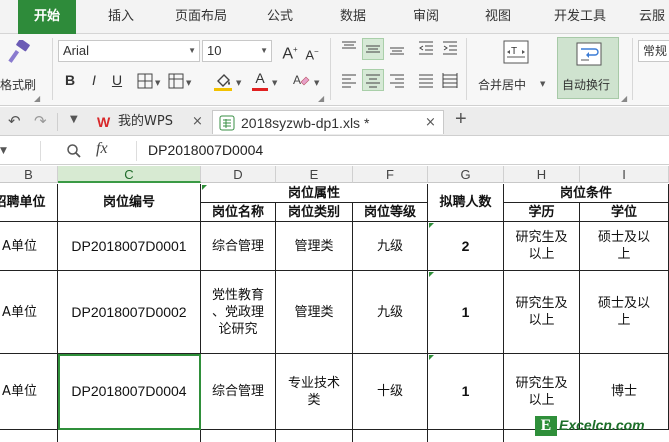  Describe the element at coordinates (321, 98) in the screenshot. I see `font-launcher-icon: ◢` at that location.